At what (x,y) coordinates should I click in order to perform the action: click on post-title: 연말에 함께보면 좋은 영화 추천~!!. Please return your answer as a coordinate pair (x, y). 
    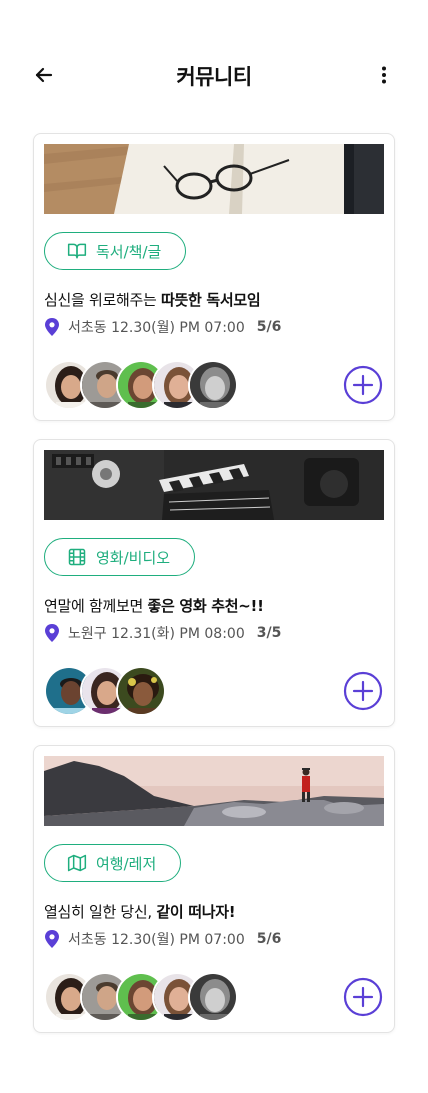
    Looking at the image, I should click on (154, 606).